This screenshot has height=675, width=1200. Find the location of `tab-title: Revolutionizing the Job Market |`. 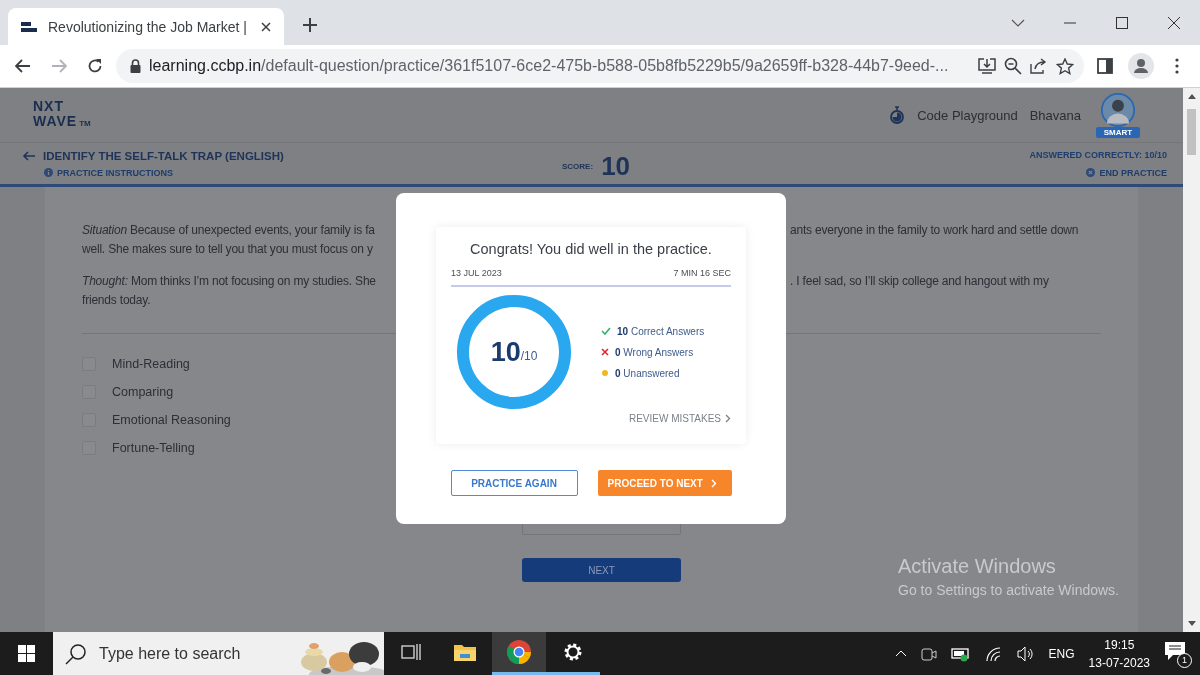

tab-title: Revolutionizing the Job Market | is located at coordinates (148, 26).